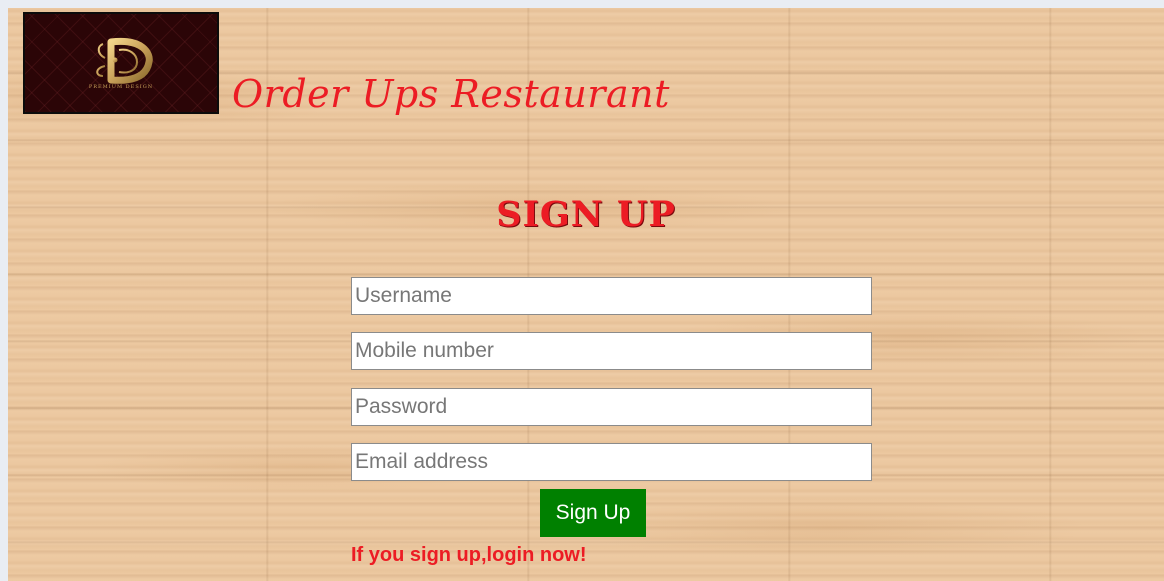 This screenshot has width=1164, height=581. I want to click on ornate-letter-d-logo-icon, so click(124, 60).